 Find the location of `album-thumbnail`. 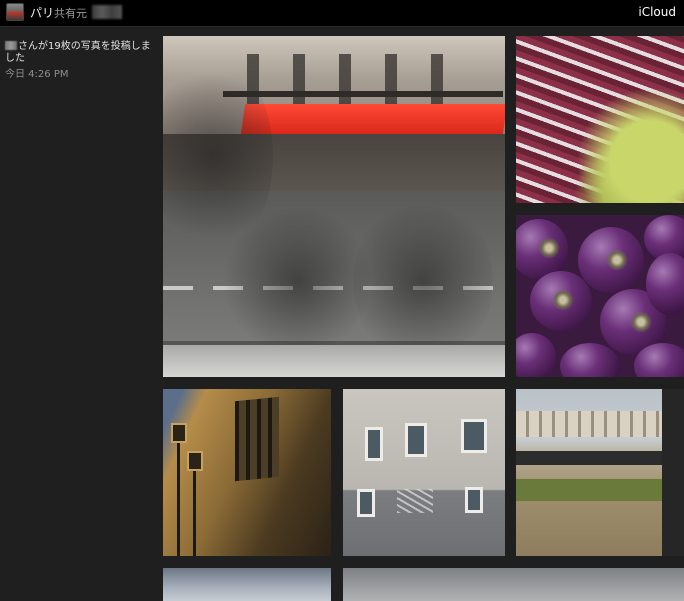

album-thumbnail is located at coordinates (15, 12).